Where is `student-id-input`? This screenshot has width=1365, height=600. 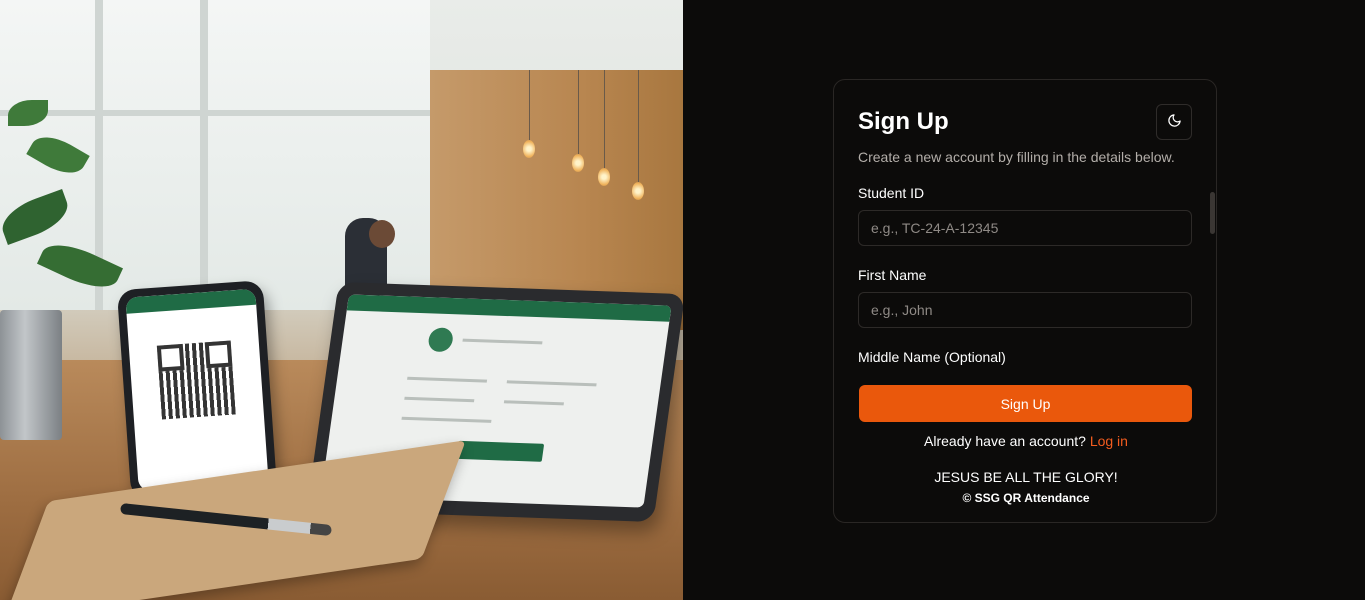
student-id-input is located at coordinates (1025, 228).